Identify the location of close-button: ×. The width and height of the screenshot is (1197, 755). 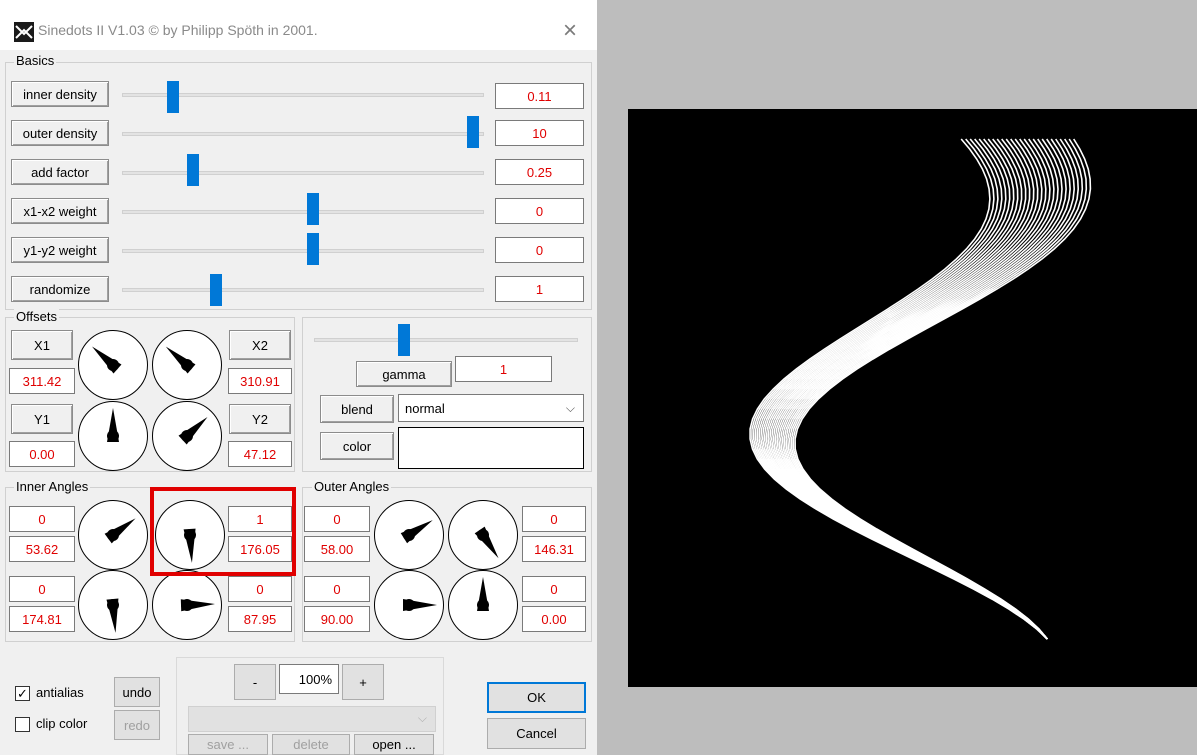
(570, 31).